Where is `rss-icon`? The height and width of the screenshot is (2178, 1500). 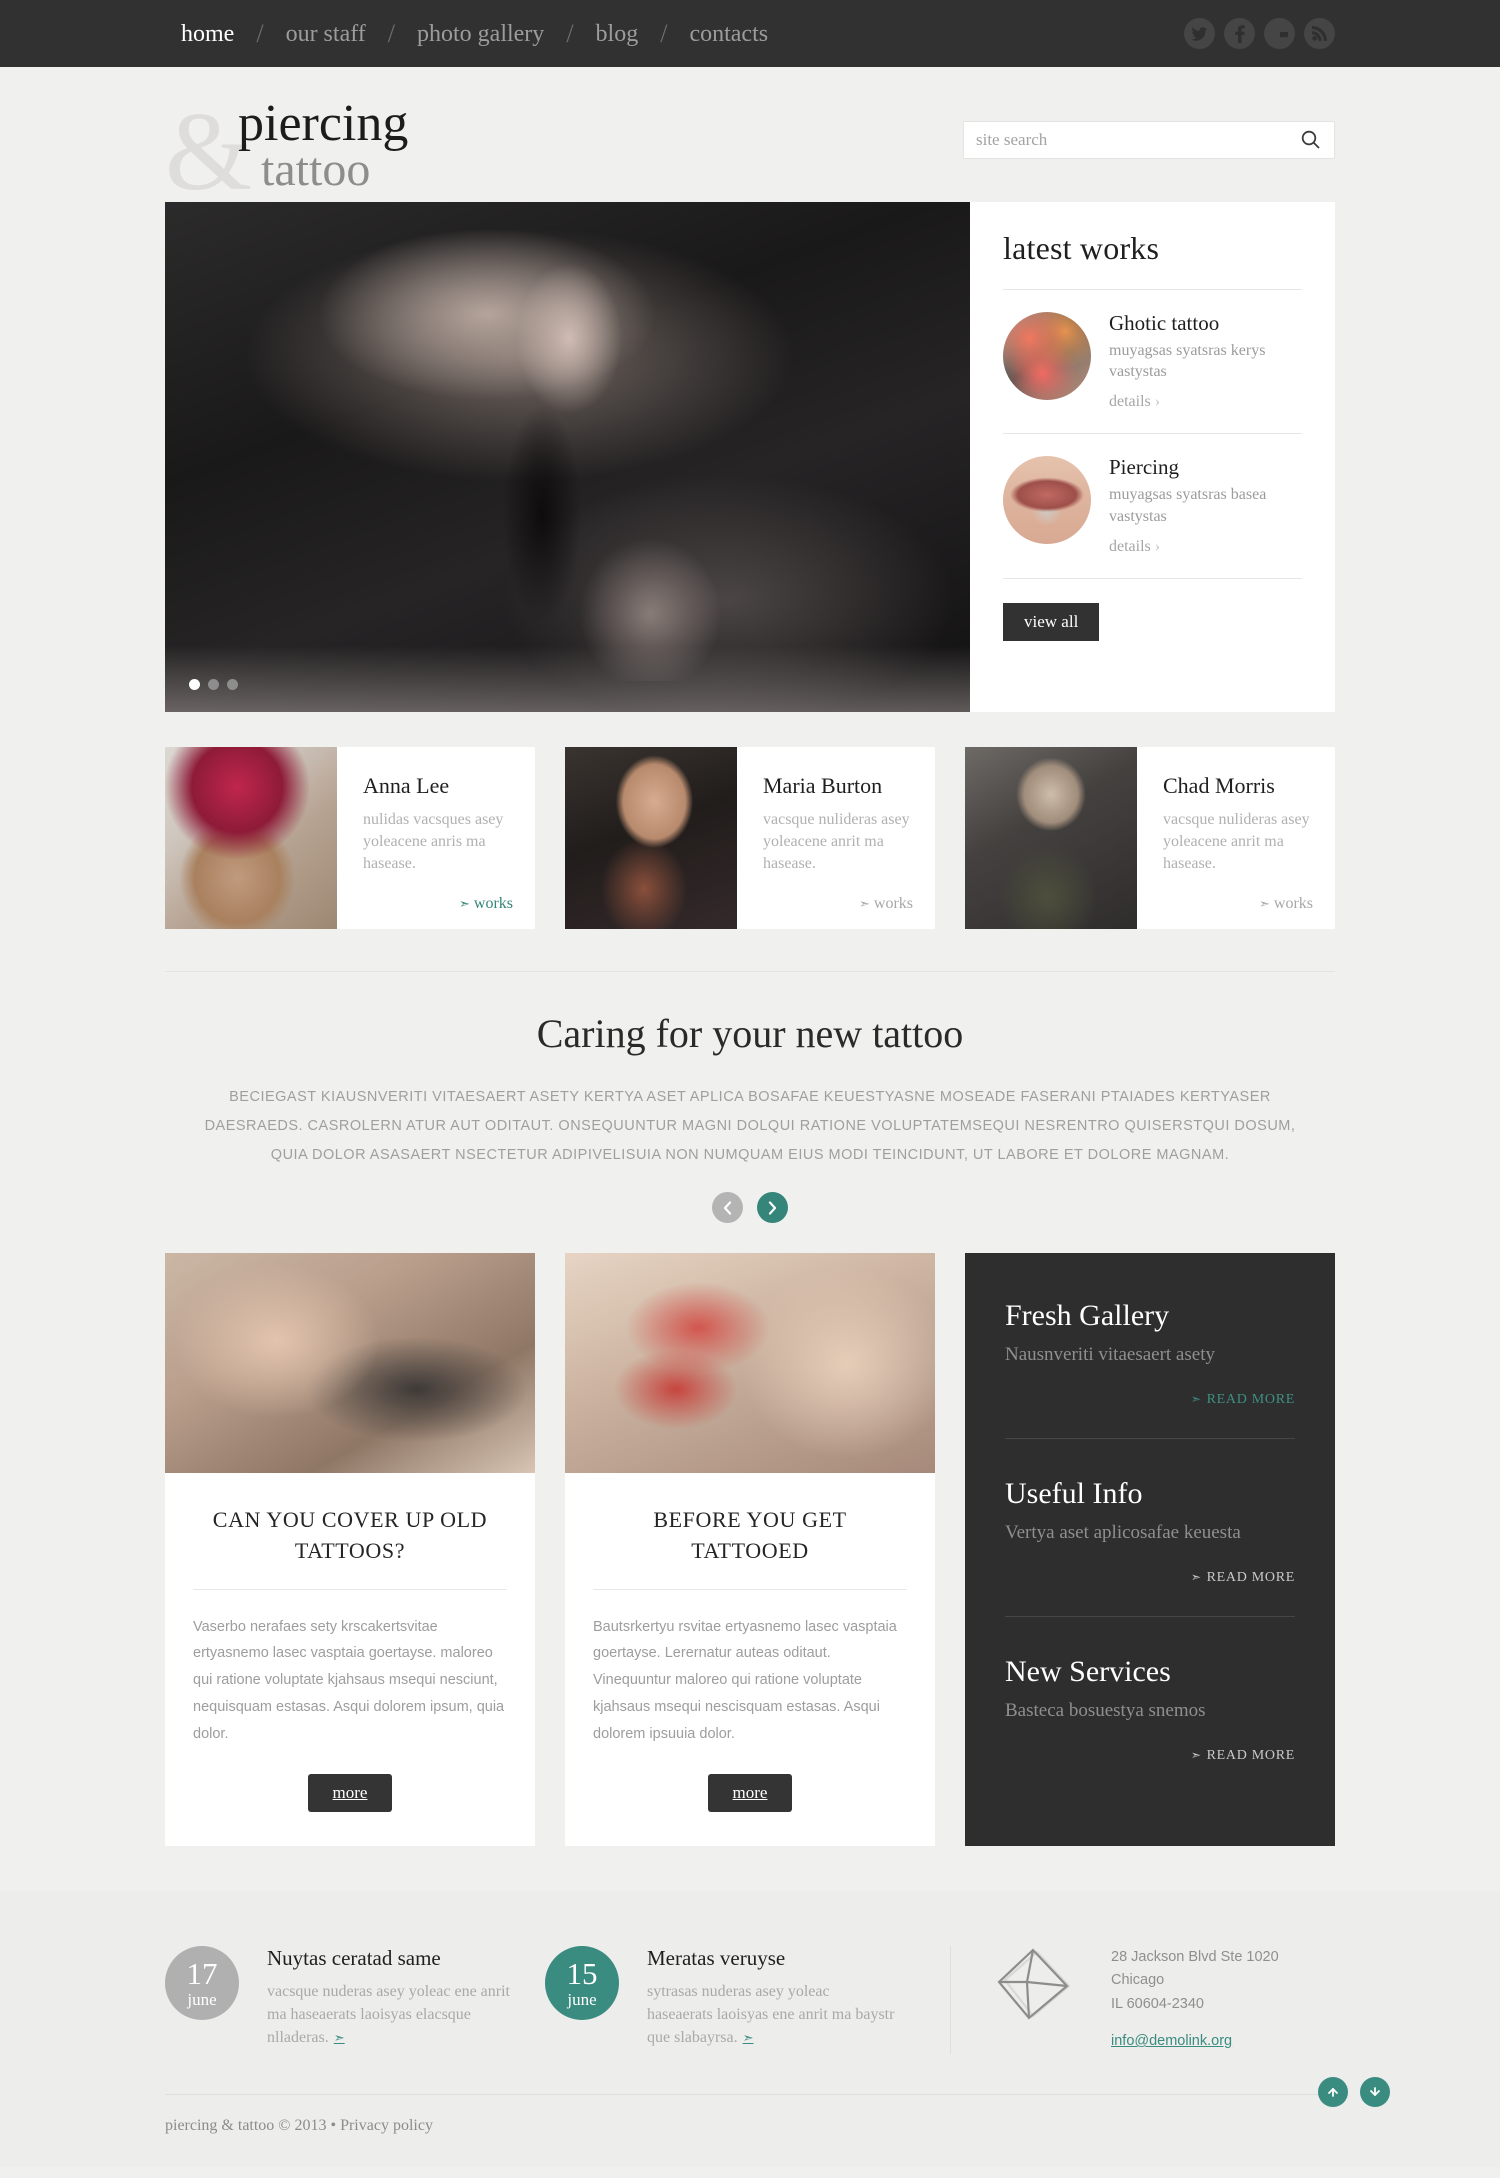
rss-icon is located at coordinates (1319, 33).